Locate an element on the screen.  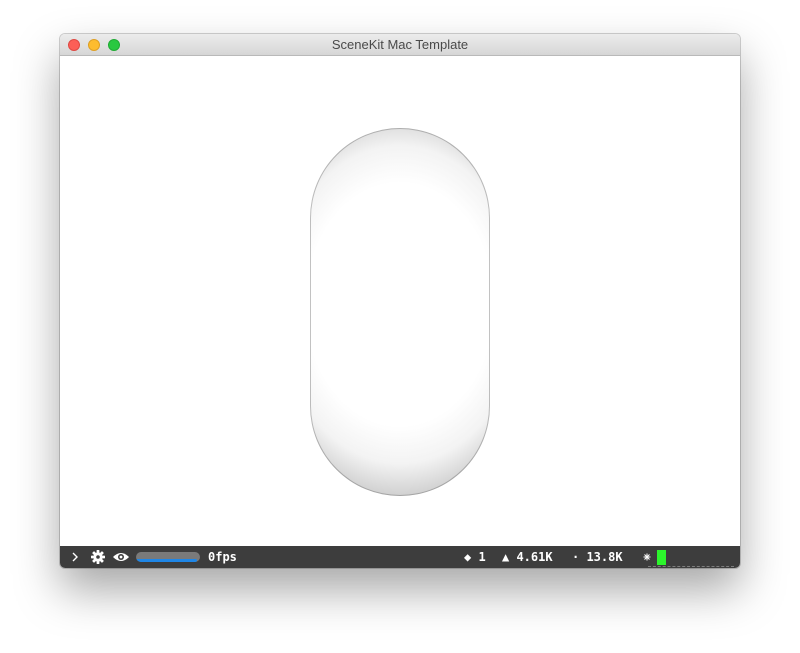
vertex-count: · 13.8K is located at coordinates (597, 557).